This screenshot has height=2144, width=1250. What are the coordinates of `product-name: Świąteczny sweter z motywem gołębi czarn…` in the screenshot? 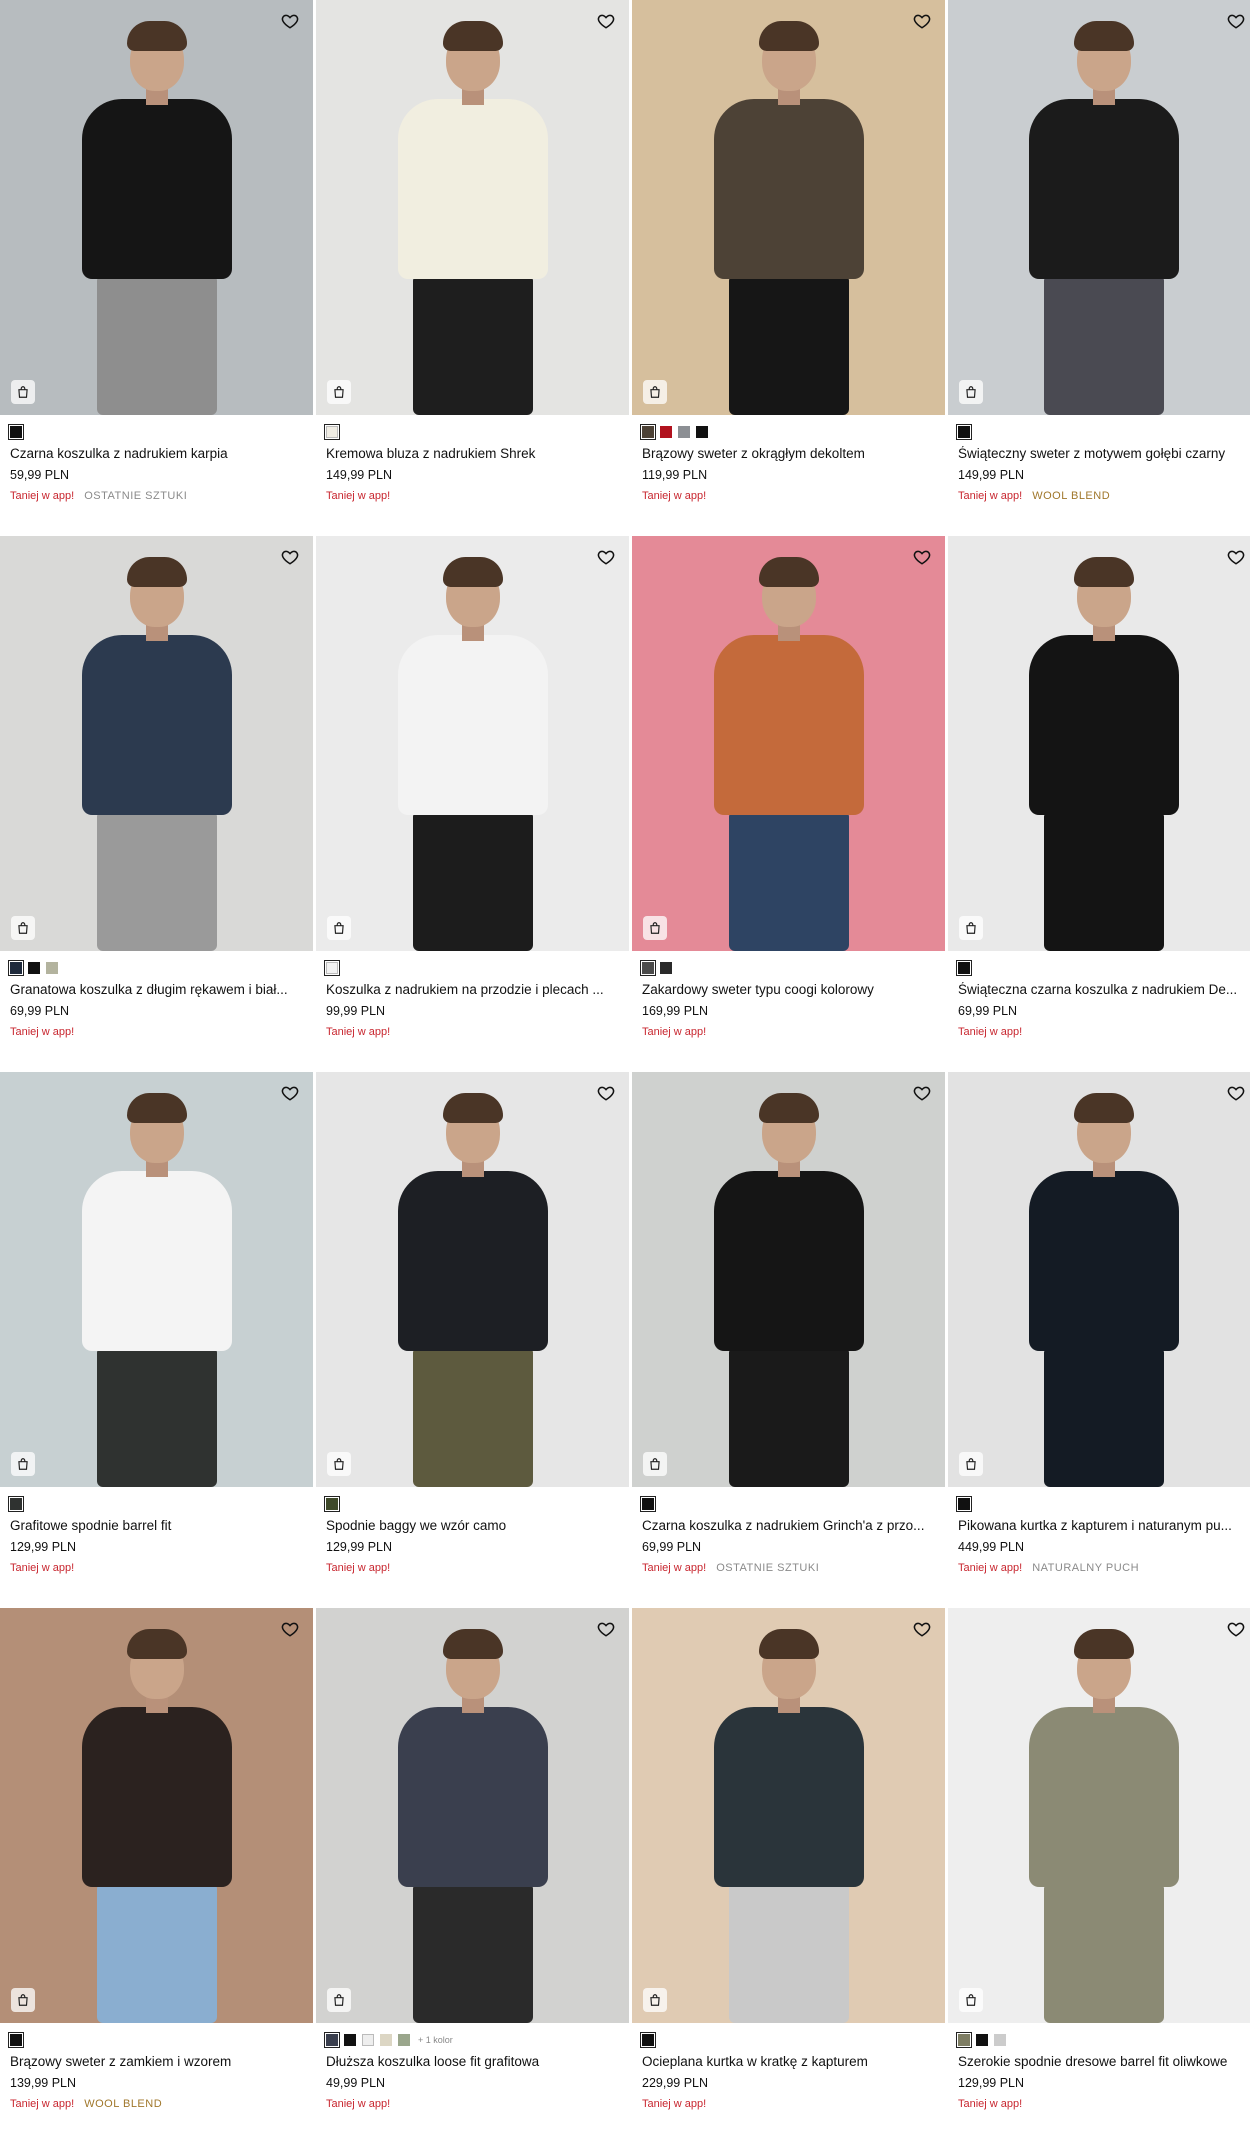 It's located at (1103, 453).